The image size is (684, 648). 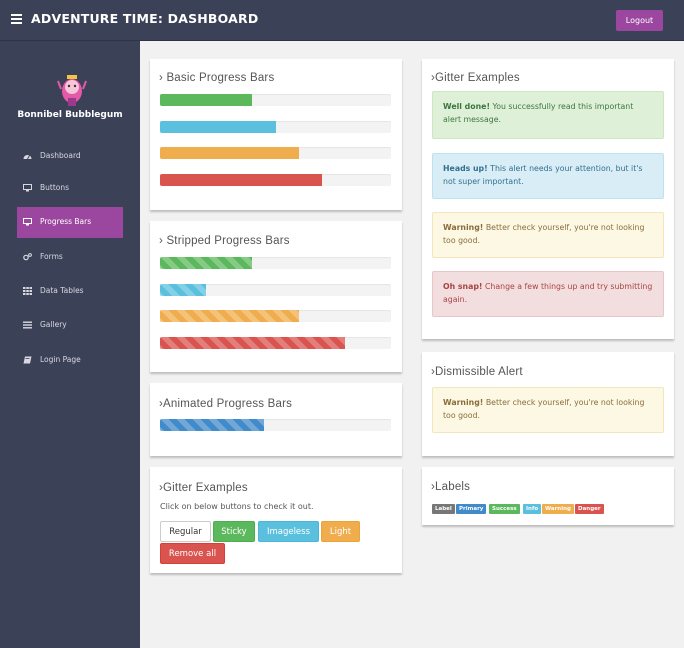 What do you see at coordinates (145, 18) in the screenshot?
I see `app-title: ADVENTURE TIME: DASHBOARD` at bounding box center [145, 18].